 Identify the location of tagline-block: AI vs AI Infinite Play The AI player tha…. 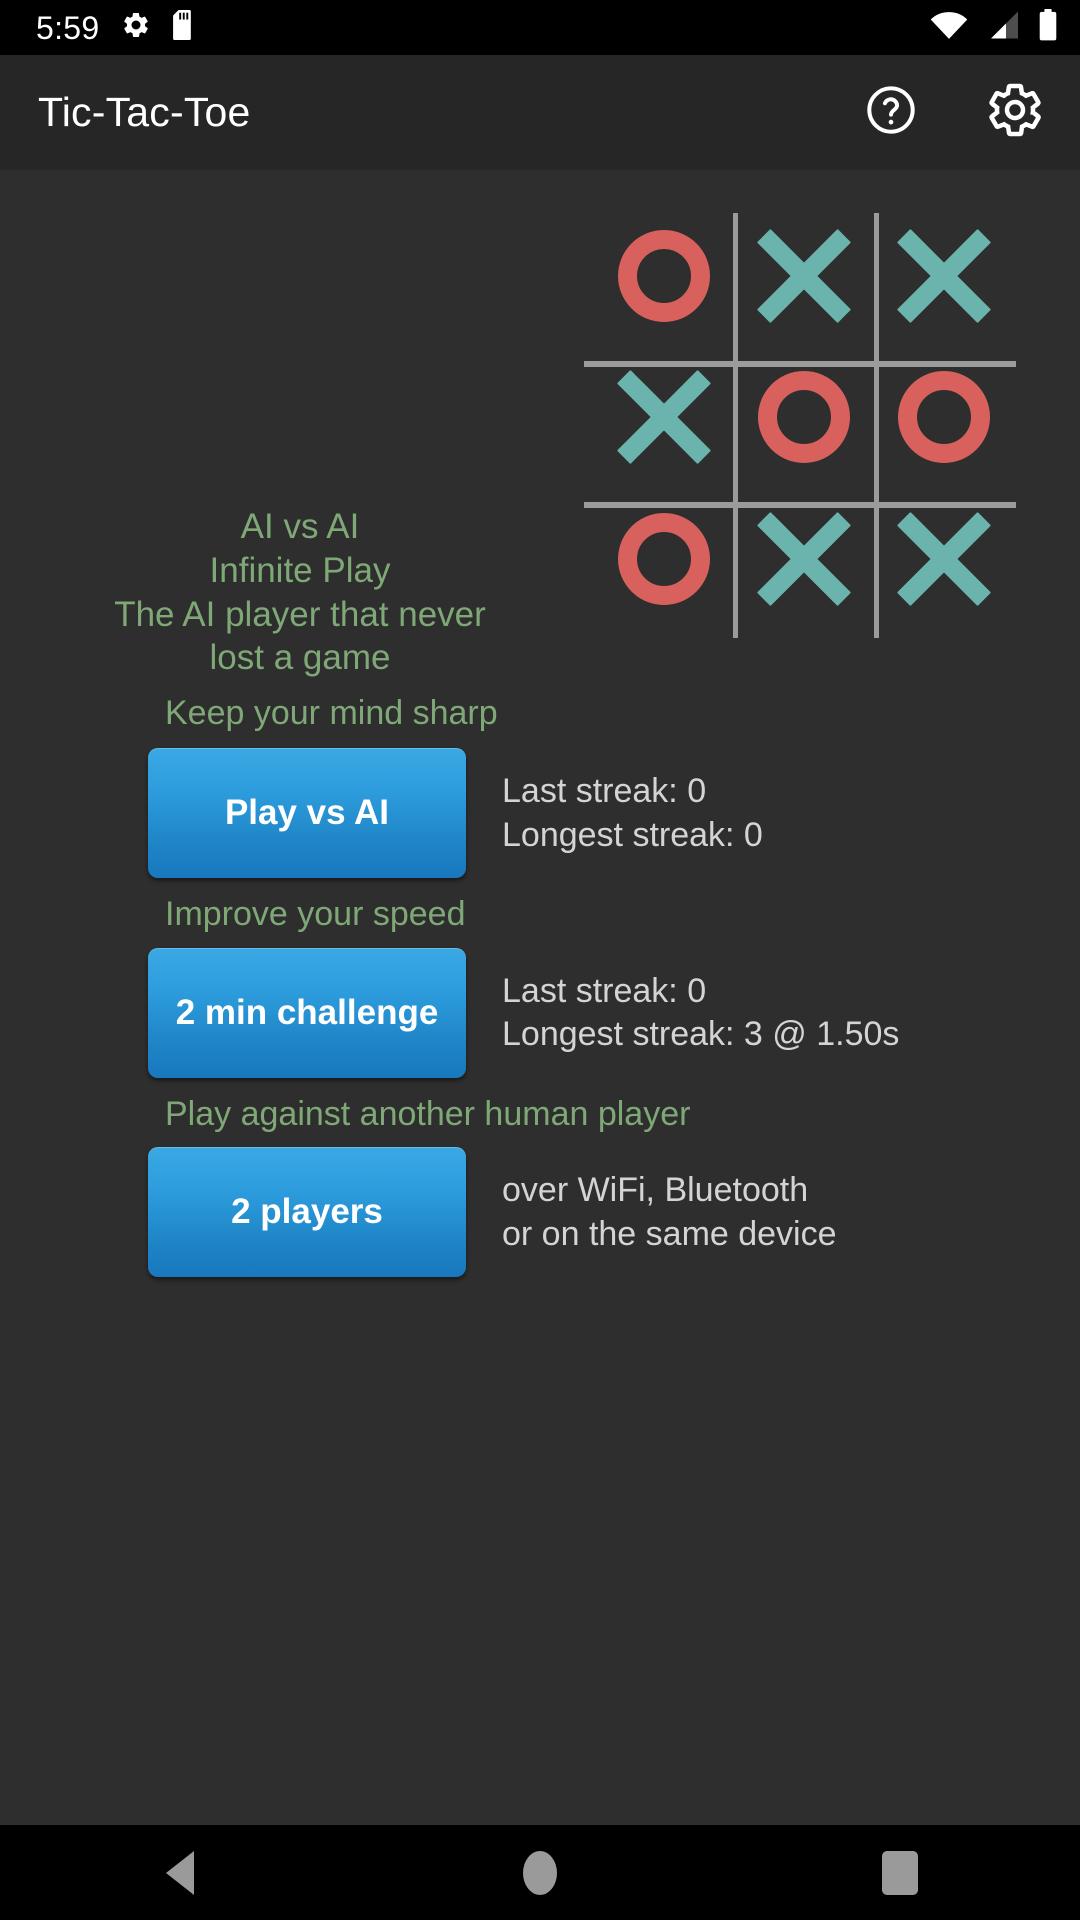
(300, 592).